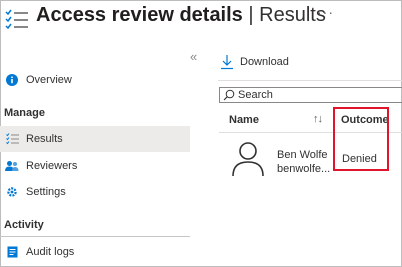  I want to click on sidebar-item-results: Results, so click(95, 139).